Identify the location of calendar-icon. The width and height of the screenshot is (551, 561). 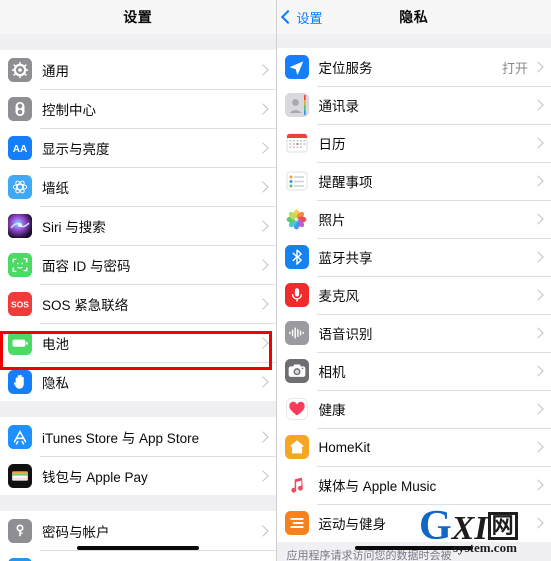
(296, 143).